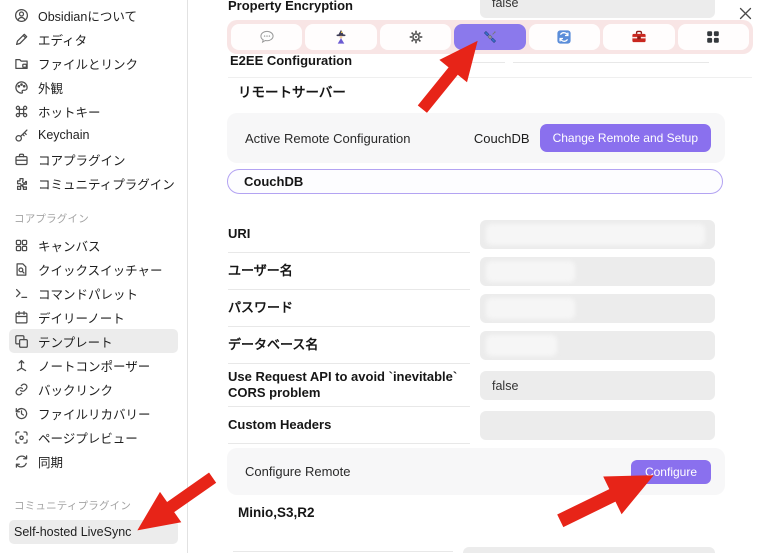 This screenshot has width=760, height=553. Describe the element at coordinates (93, 39) in the screenshot. I see `sidebar-item-editor: エディタ` at that location.